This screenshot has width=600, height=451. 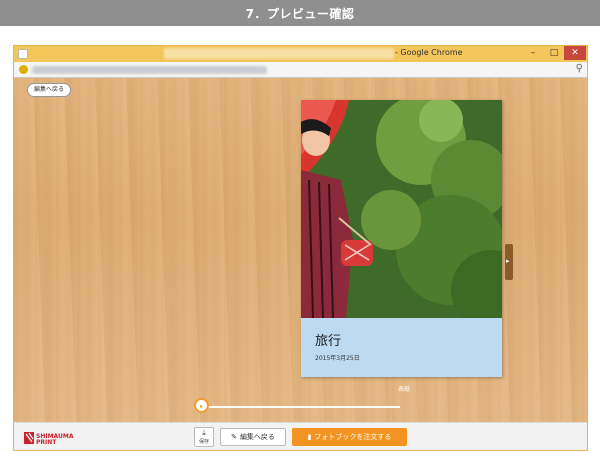 I want to click on window-title-suffix: - Google Chrome, so click(x=429, y=52).